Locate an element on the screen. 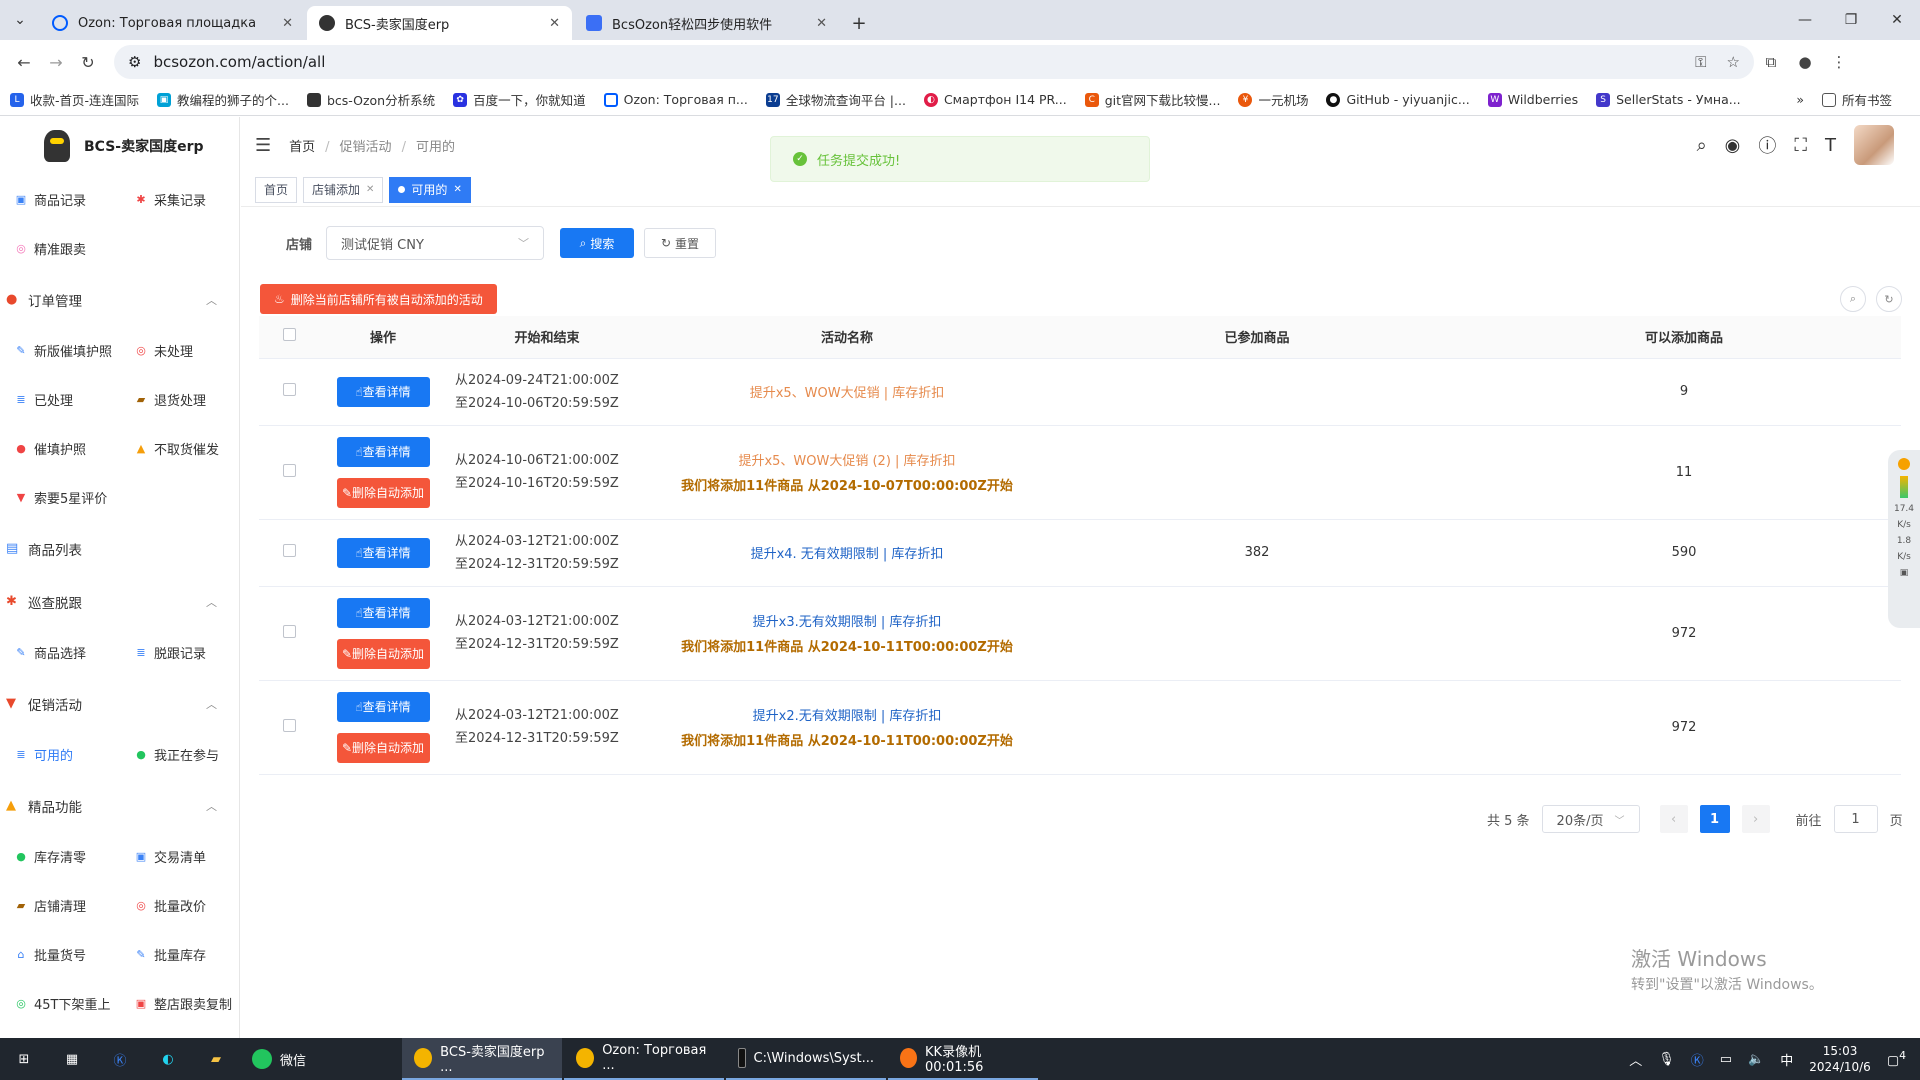 This screenshot has width=1920, height=1080. breadcrumb-home: 首页 is located at coordinates (302, 147).